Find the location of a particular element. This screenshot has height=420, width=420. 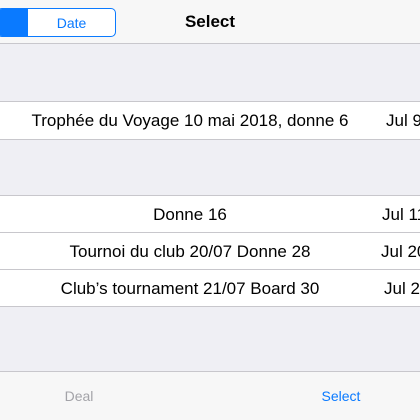

segment-left is located at coordinates (13, 22).